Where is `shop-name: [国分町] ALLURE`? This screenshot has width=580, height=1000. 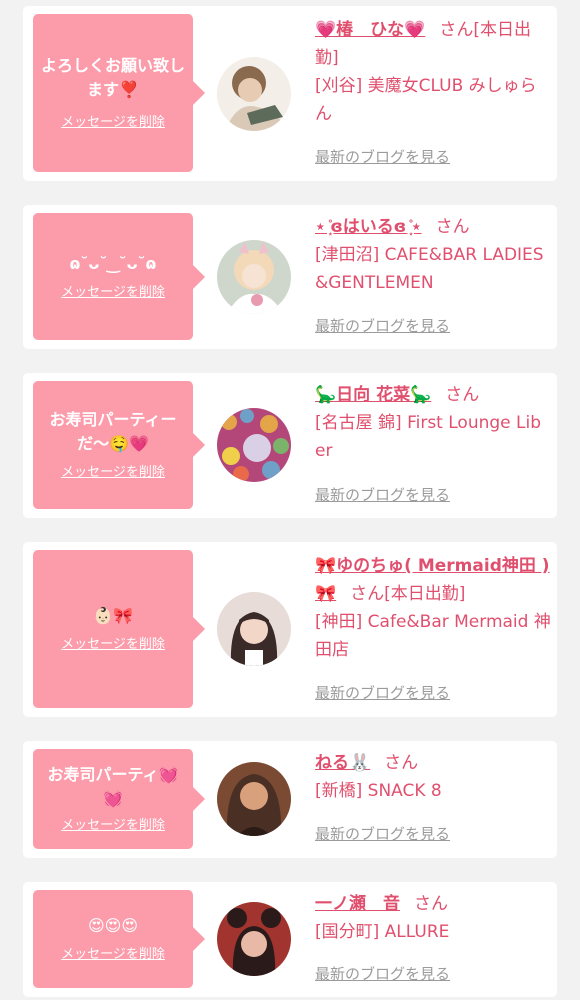
shop-name: [国分町] ALLURE is located at coordinates (382, 932).